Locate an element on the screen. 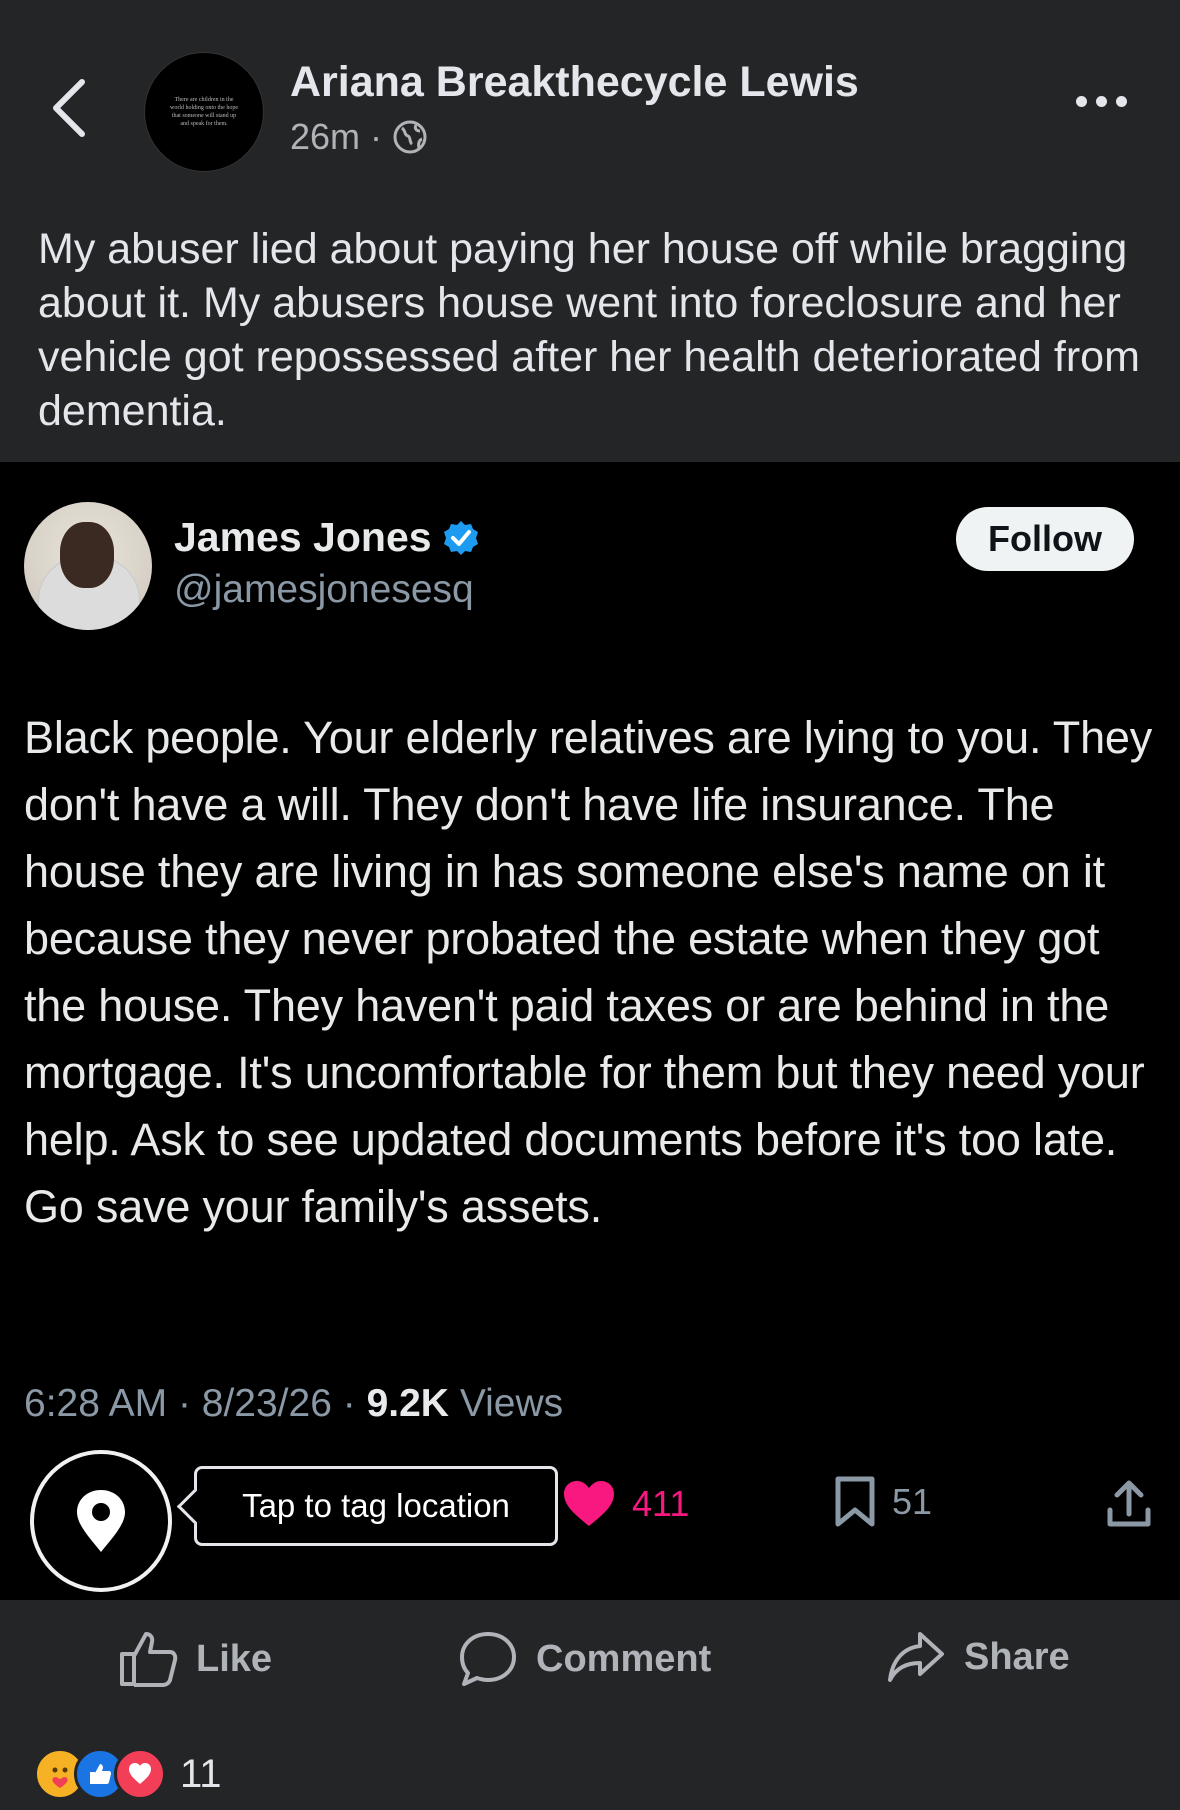 This screenshot has height=1810, width=1180. like-count: 411 is located at coordinates (661, 1503).